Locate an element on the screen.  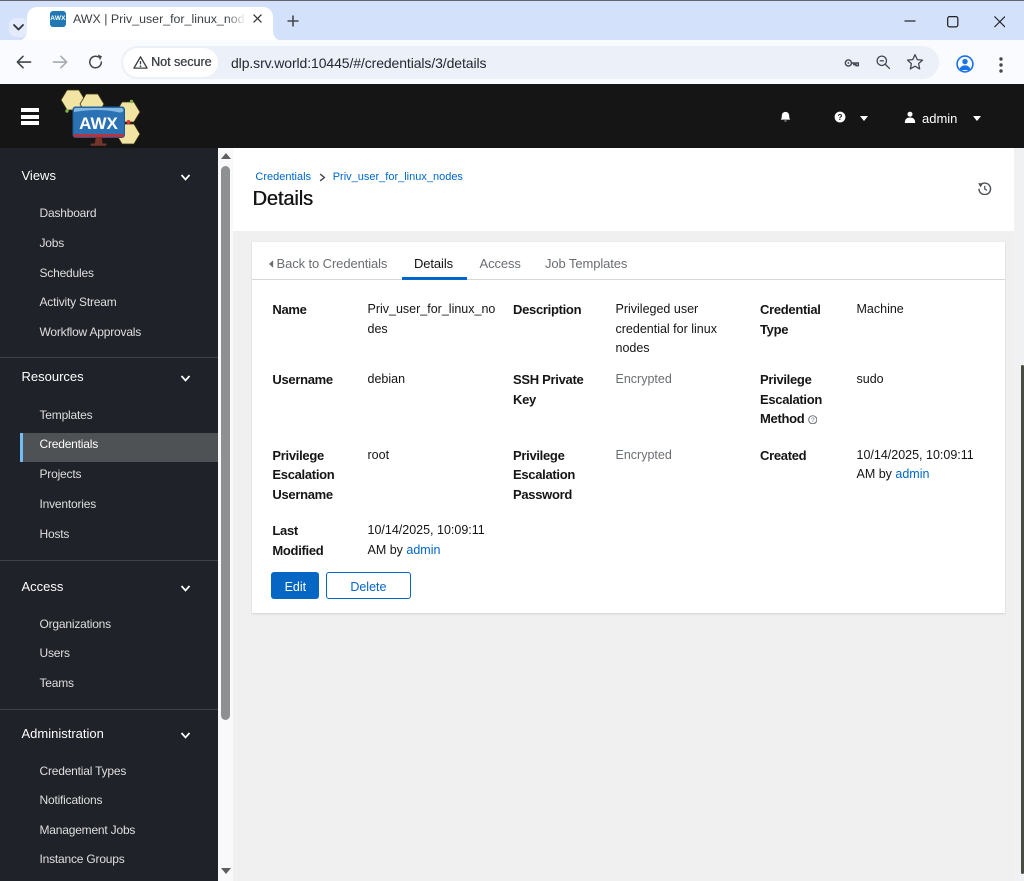
svg-text: AWX is located at coordinates (98, 123).